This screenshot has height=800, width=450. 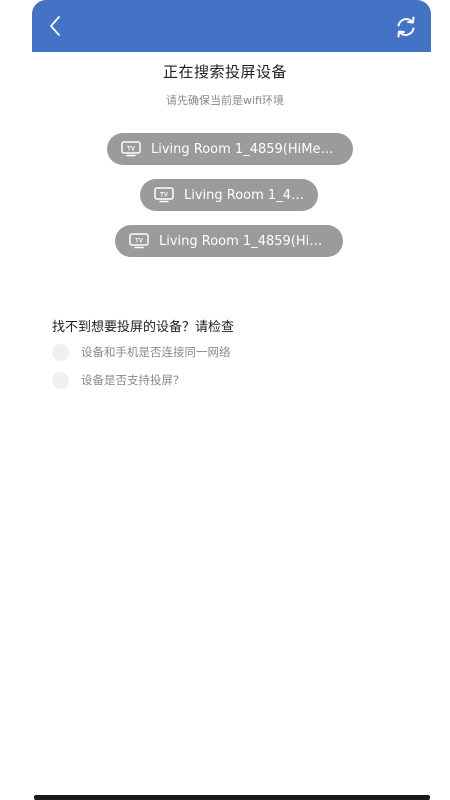 What do you see at coordinates (244, 195) in the screenshot?
I see `device-label: Living Room 1_4859` at bounding box center [244, 195].